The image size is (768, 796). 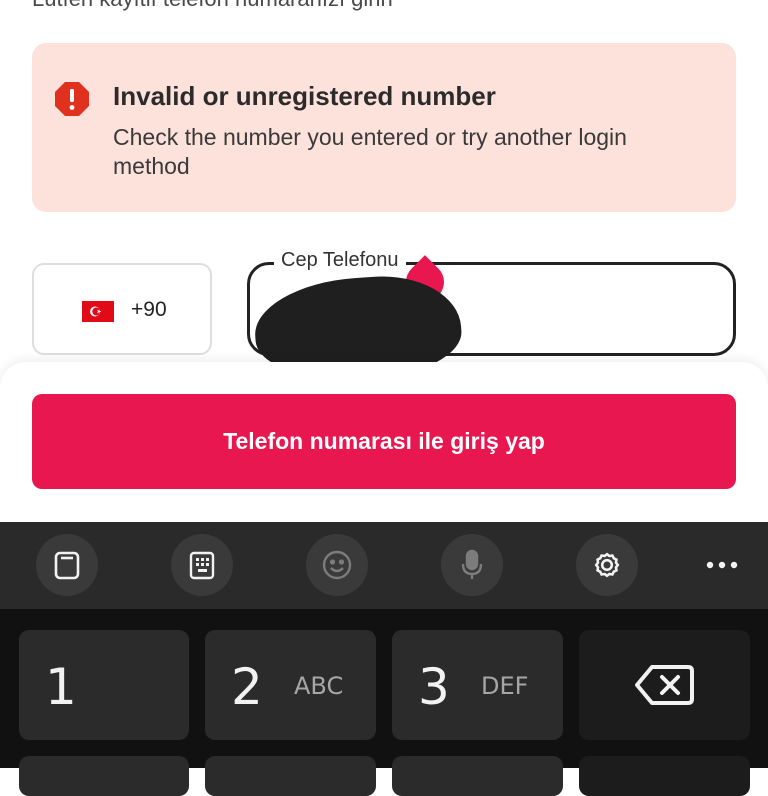 What do you see at coordinates (337, 565) in the screenshot?
I see `emoji-icon` at bounding box center [337, 565].